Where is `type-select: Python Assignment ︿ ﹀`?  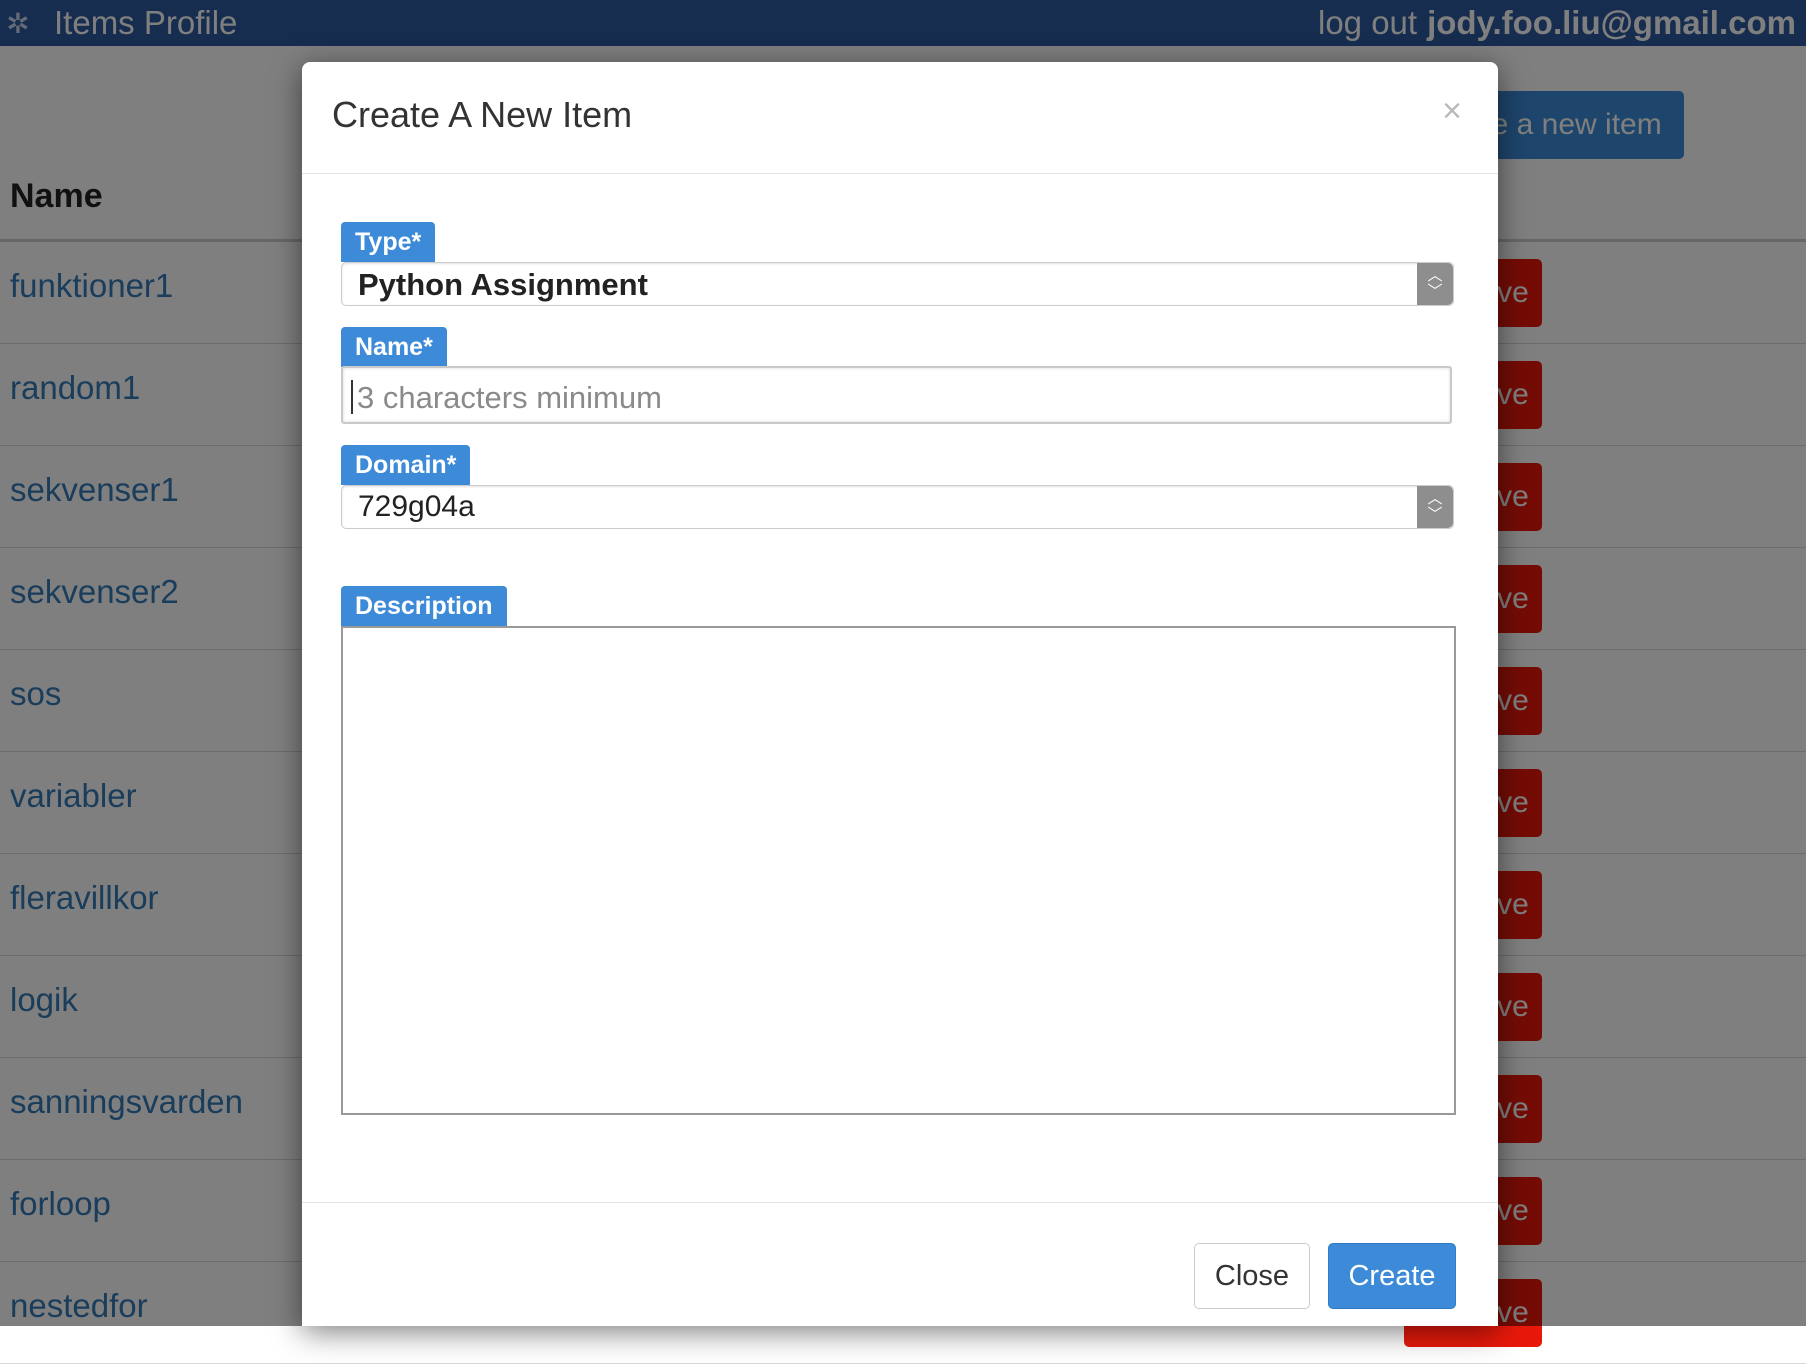 type-select: Python Assignment ︿ ﹀ is located at coordinates (897, 284).